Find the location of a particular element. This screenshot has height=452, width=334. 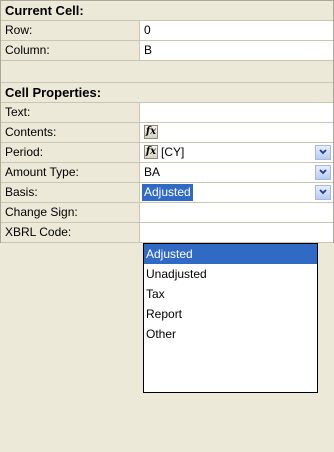

amount-type-label: Amount Type: is located at coordinates (70, 172).